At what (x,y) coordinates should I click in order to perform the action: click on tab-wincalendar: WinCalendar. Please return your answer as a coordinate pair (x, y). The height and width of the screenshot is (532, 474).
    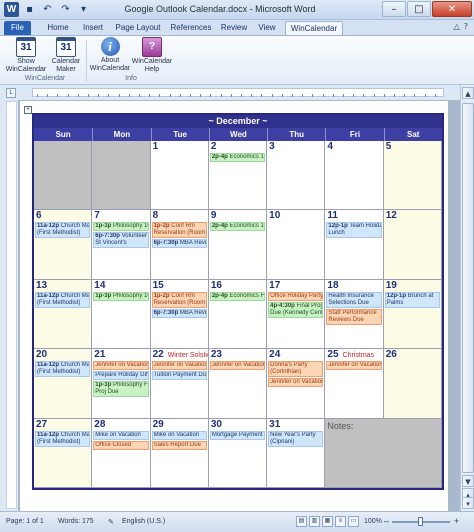
    Looking at the image, I should click on (314, 28).